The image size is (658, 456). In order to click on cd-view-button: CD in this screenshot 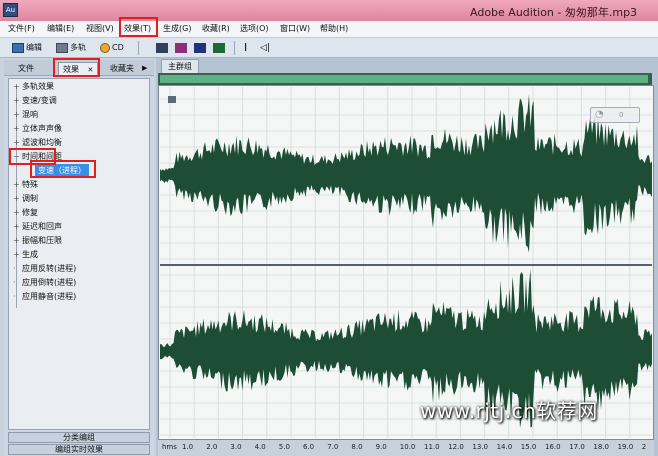, I will do `click(112, 47)`.